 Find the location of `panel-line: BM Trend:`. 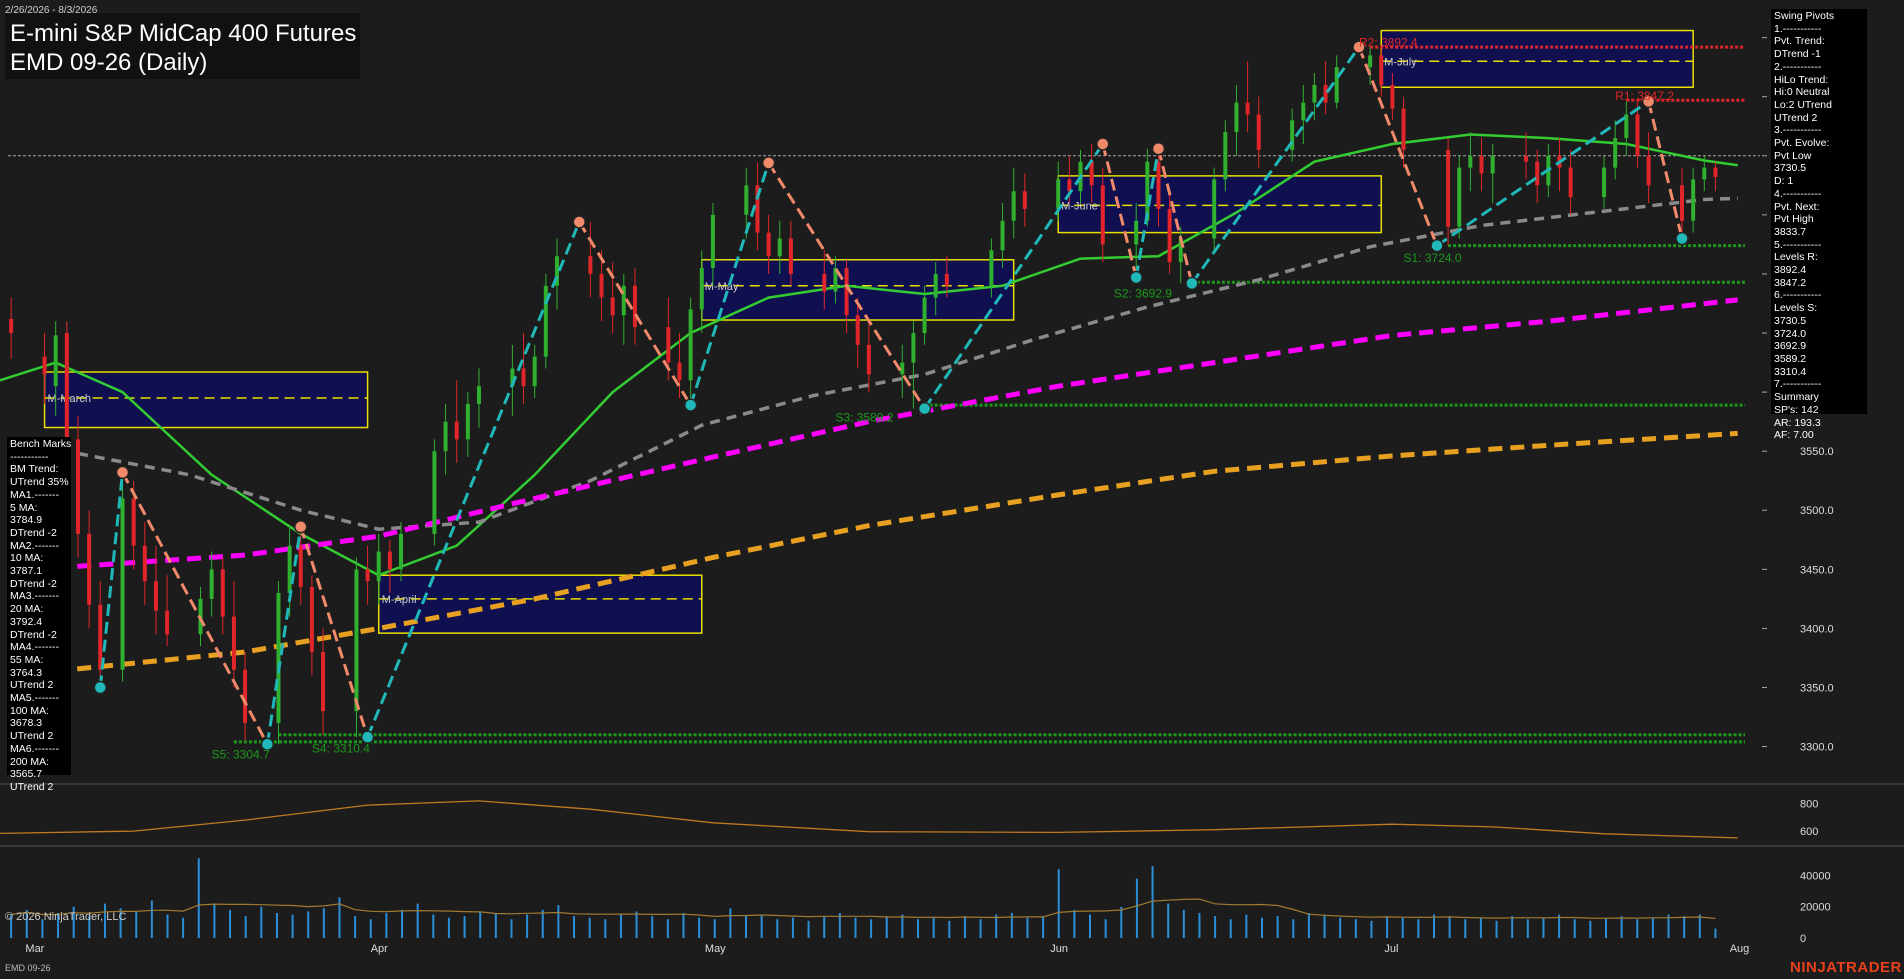

panel-line: BM Trend: is located at coordinates (34, 469).